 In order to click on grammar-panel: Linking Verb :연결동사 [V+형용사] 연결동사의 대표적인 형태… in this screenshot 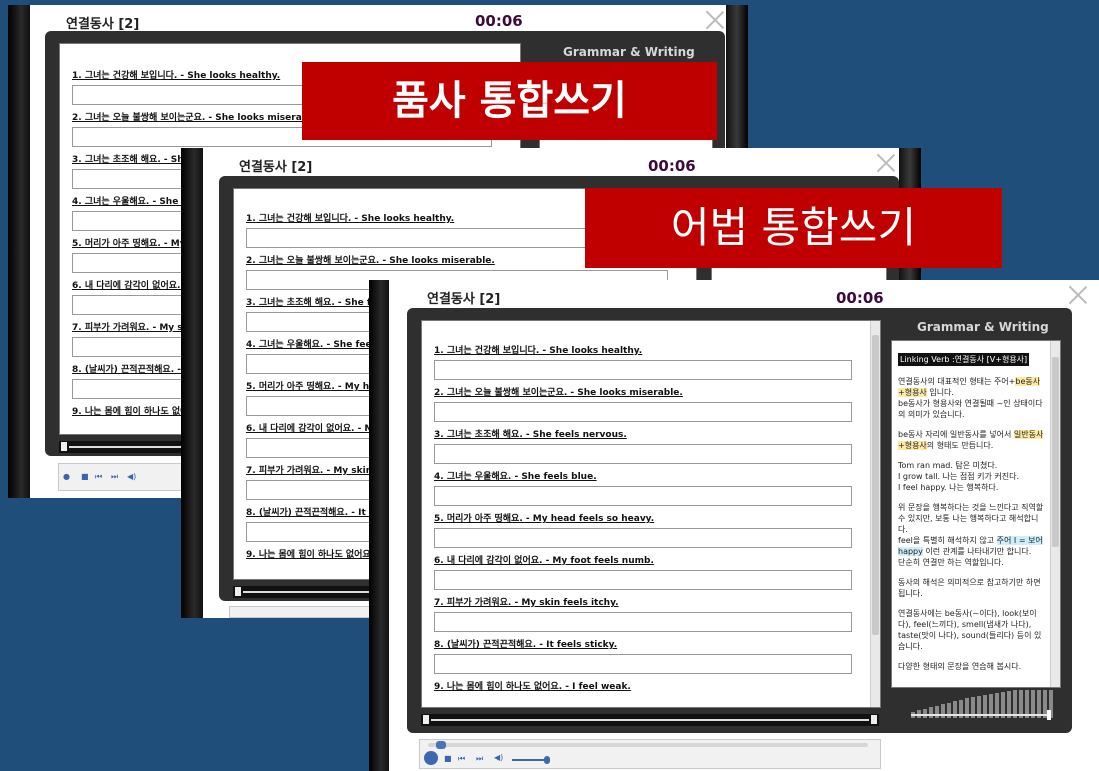, I will do `click(976, 514)`.